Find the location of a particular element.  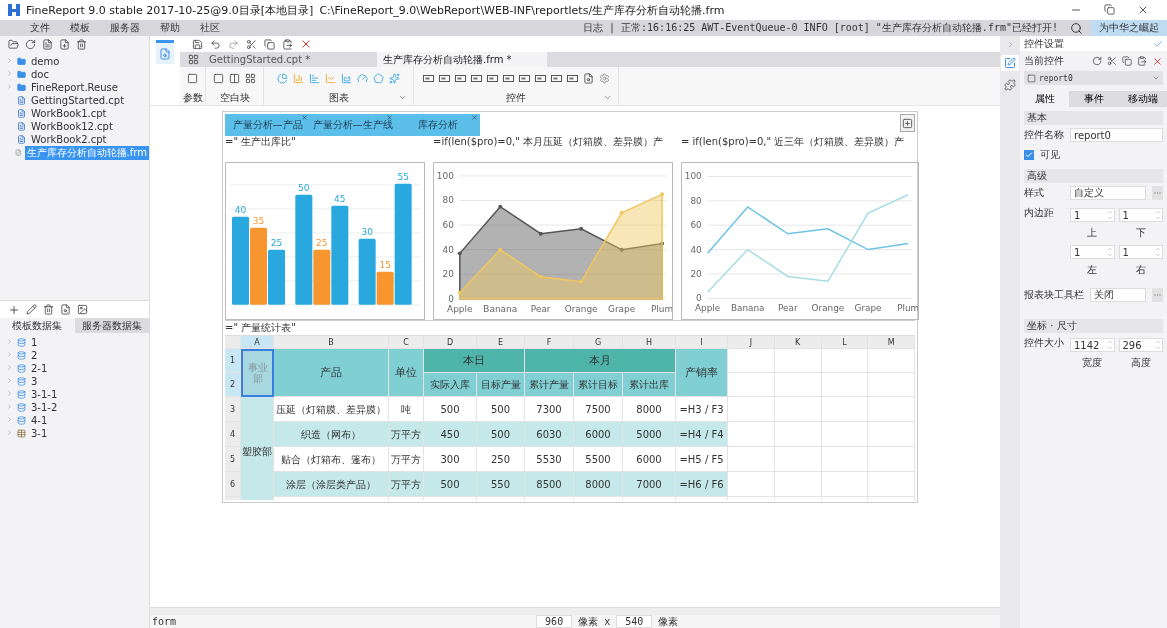

row-header: 1 is located at coordinates (233, 361).